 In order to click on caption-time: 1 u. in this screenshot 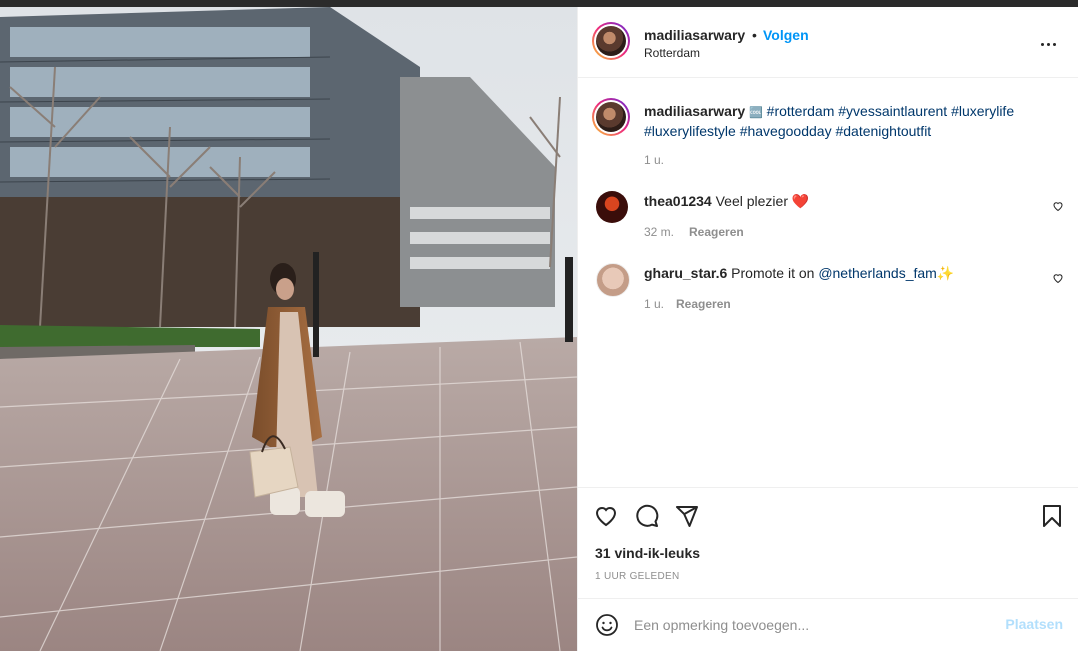, I will do `click(654, 160)`.